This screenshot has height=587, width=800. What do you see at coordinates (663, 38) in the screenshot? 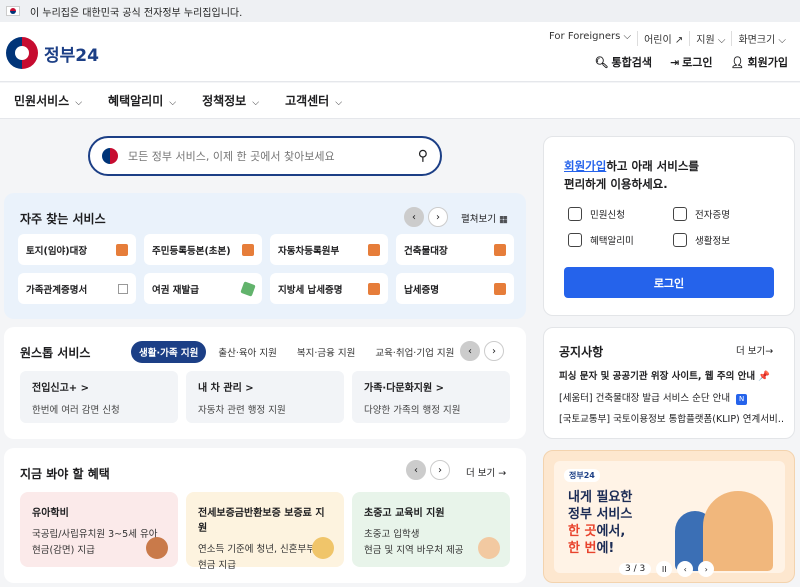
I see `kids-link: 어린이 ↗` at bounding box center [663, 38].